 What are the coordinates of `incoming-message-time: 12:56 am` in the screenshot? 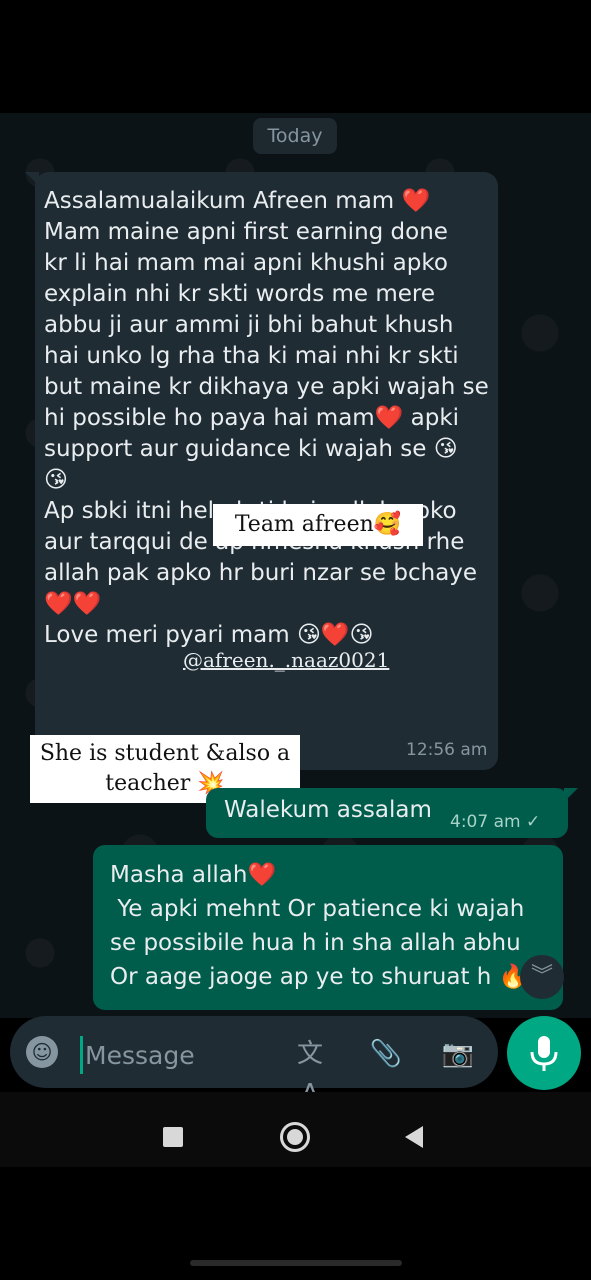 It's located at (447, 750).